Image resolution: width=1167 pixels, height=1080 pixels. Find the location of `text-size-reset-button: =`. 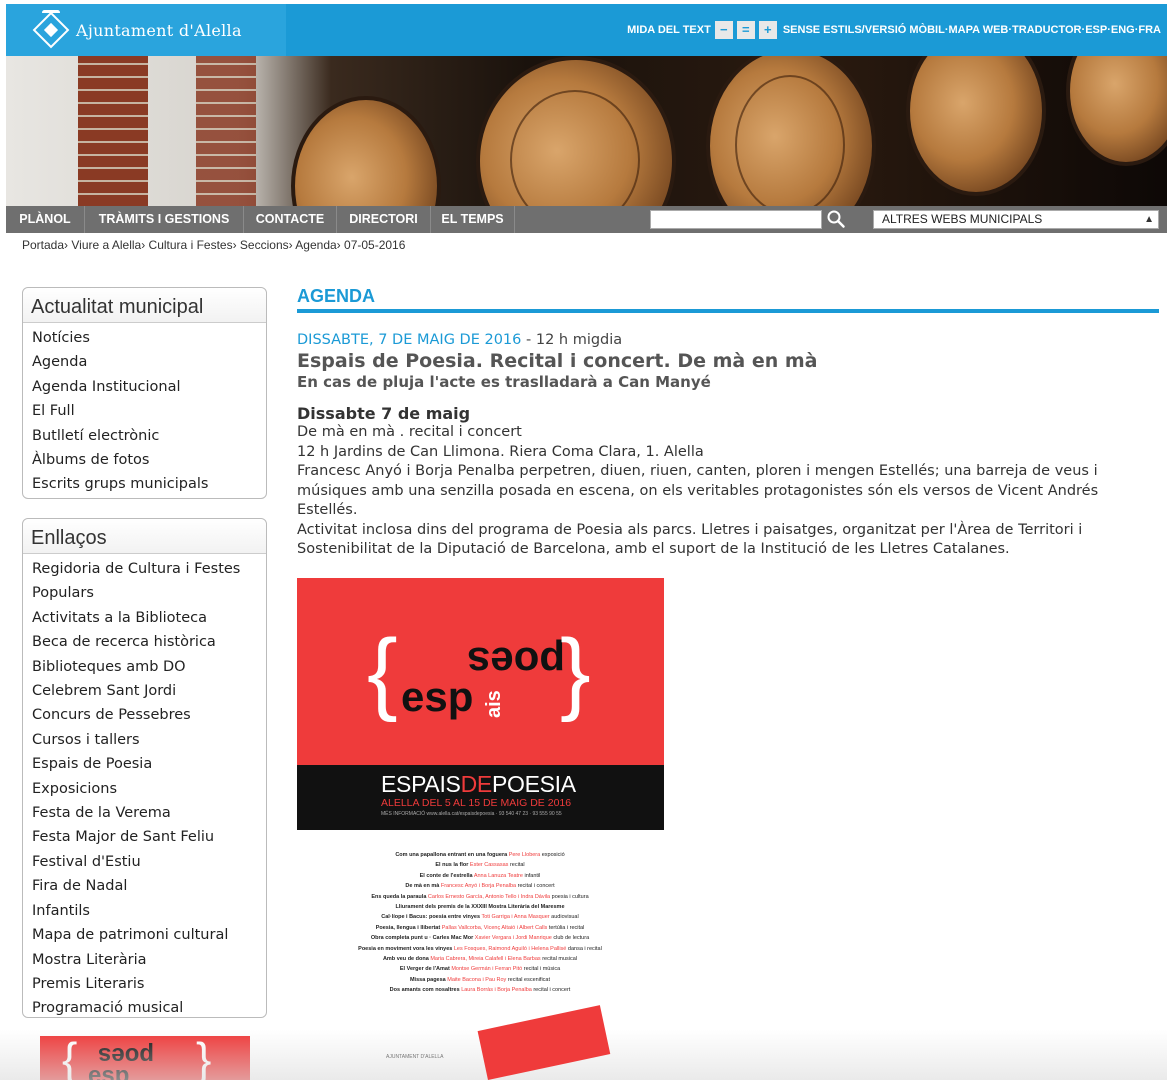

text-size-reset-button: = is located at coordinates (745, 30).